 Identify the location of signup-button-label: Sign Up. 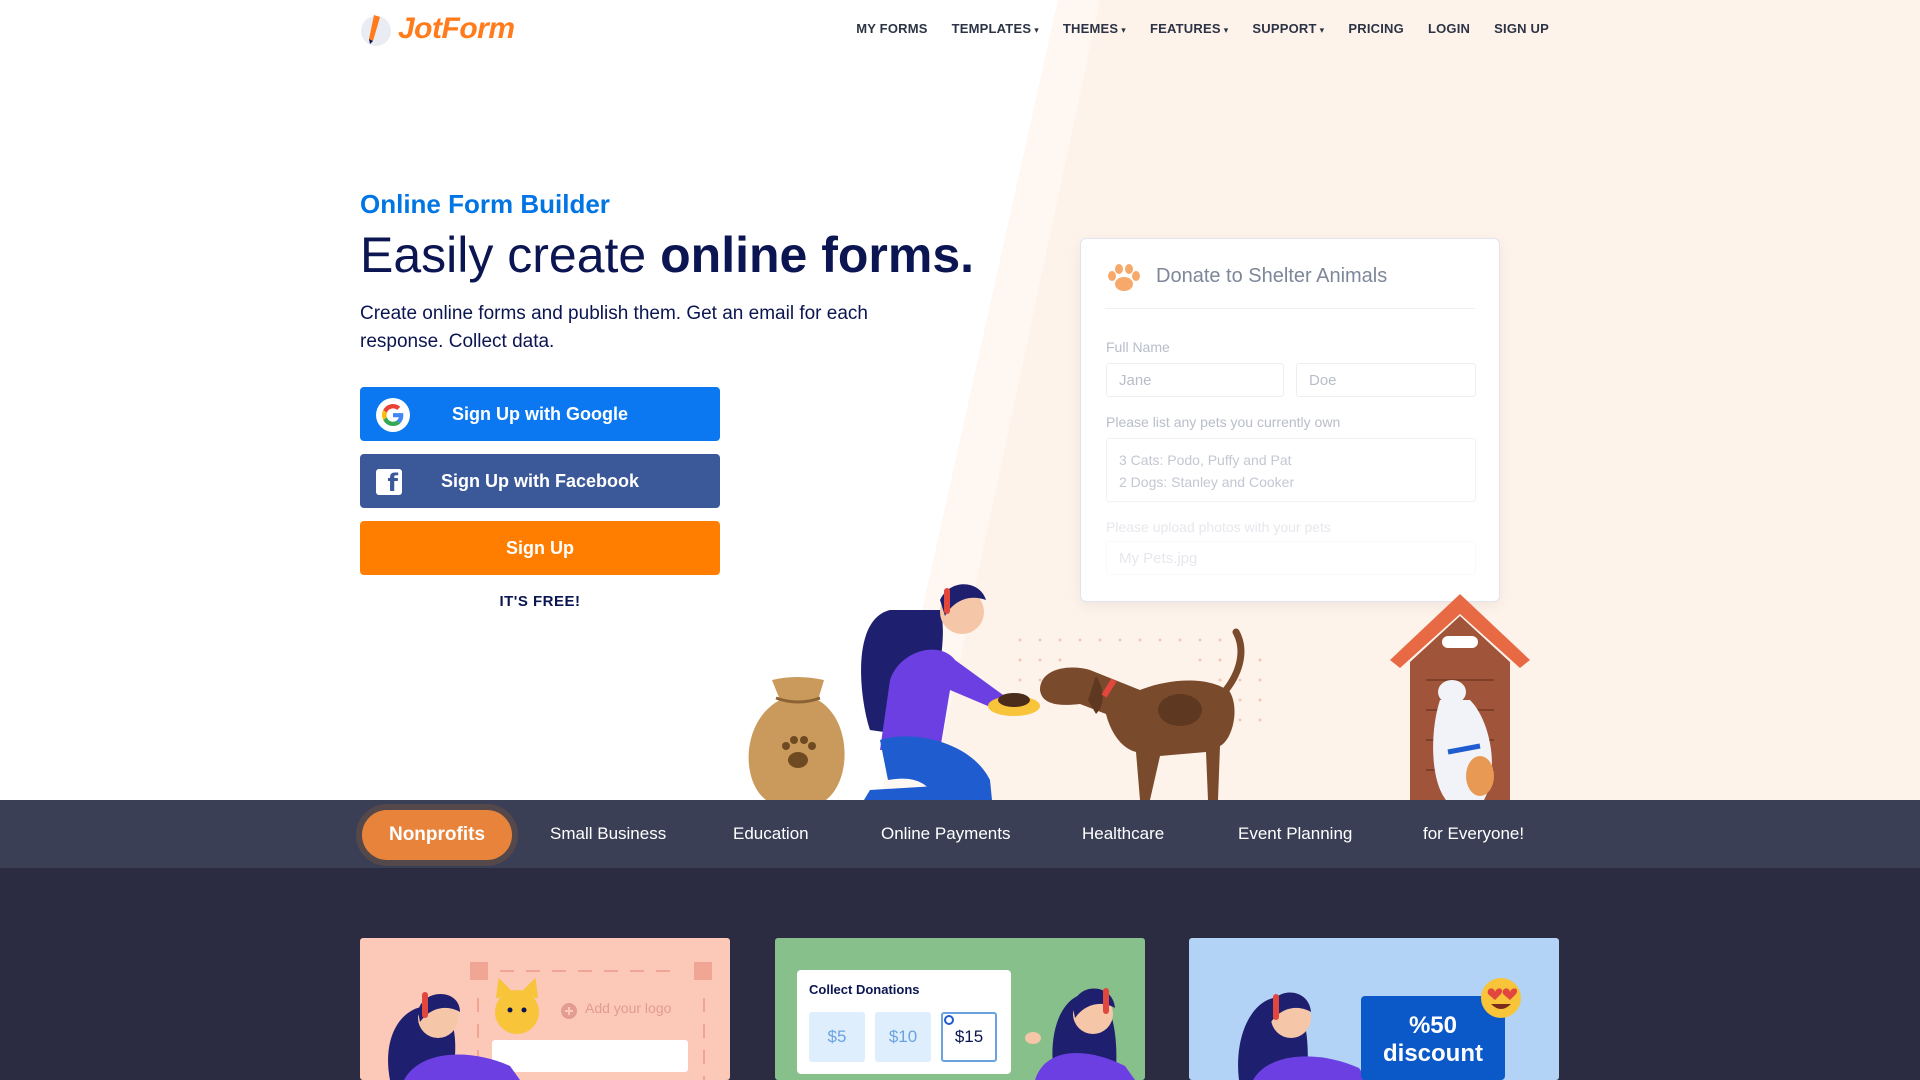
(540, 547).